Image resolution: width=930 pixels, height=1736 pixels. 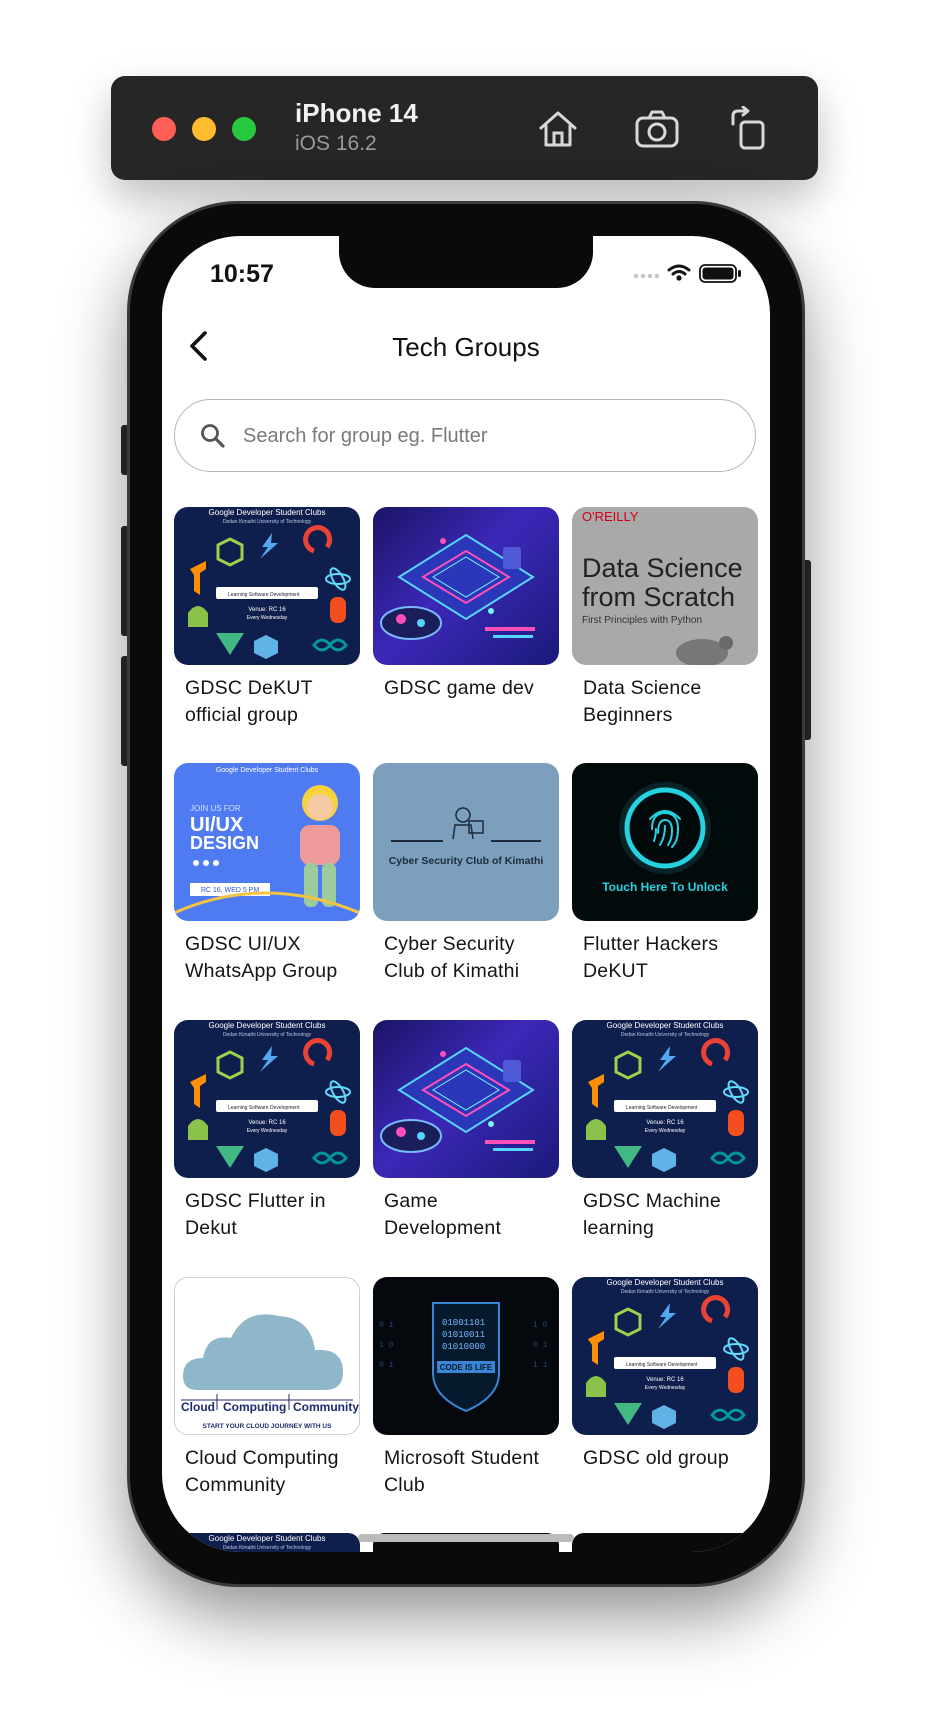 I want to click on shield-text: CODE IS LIFE, so click(x=466, y=1367).